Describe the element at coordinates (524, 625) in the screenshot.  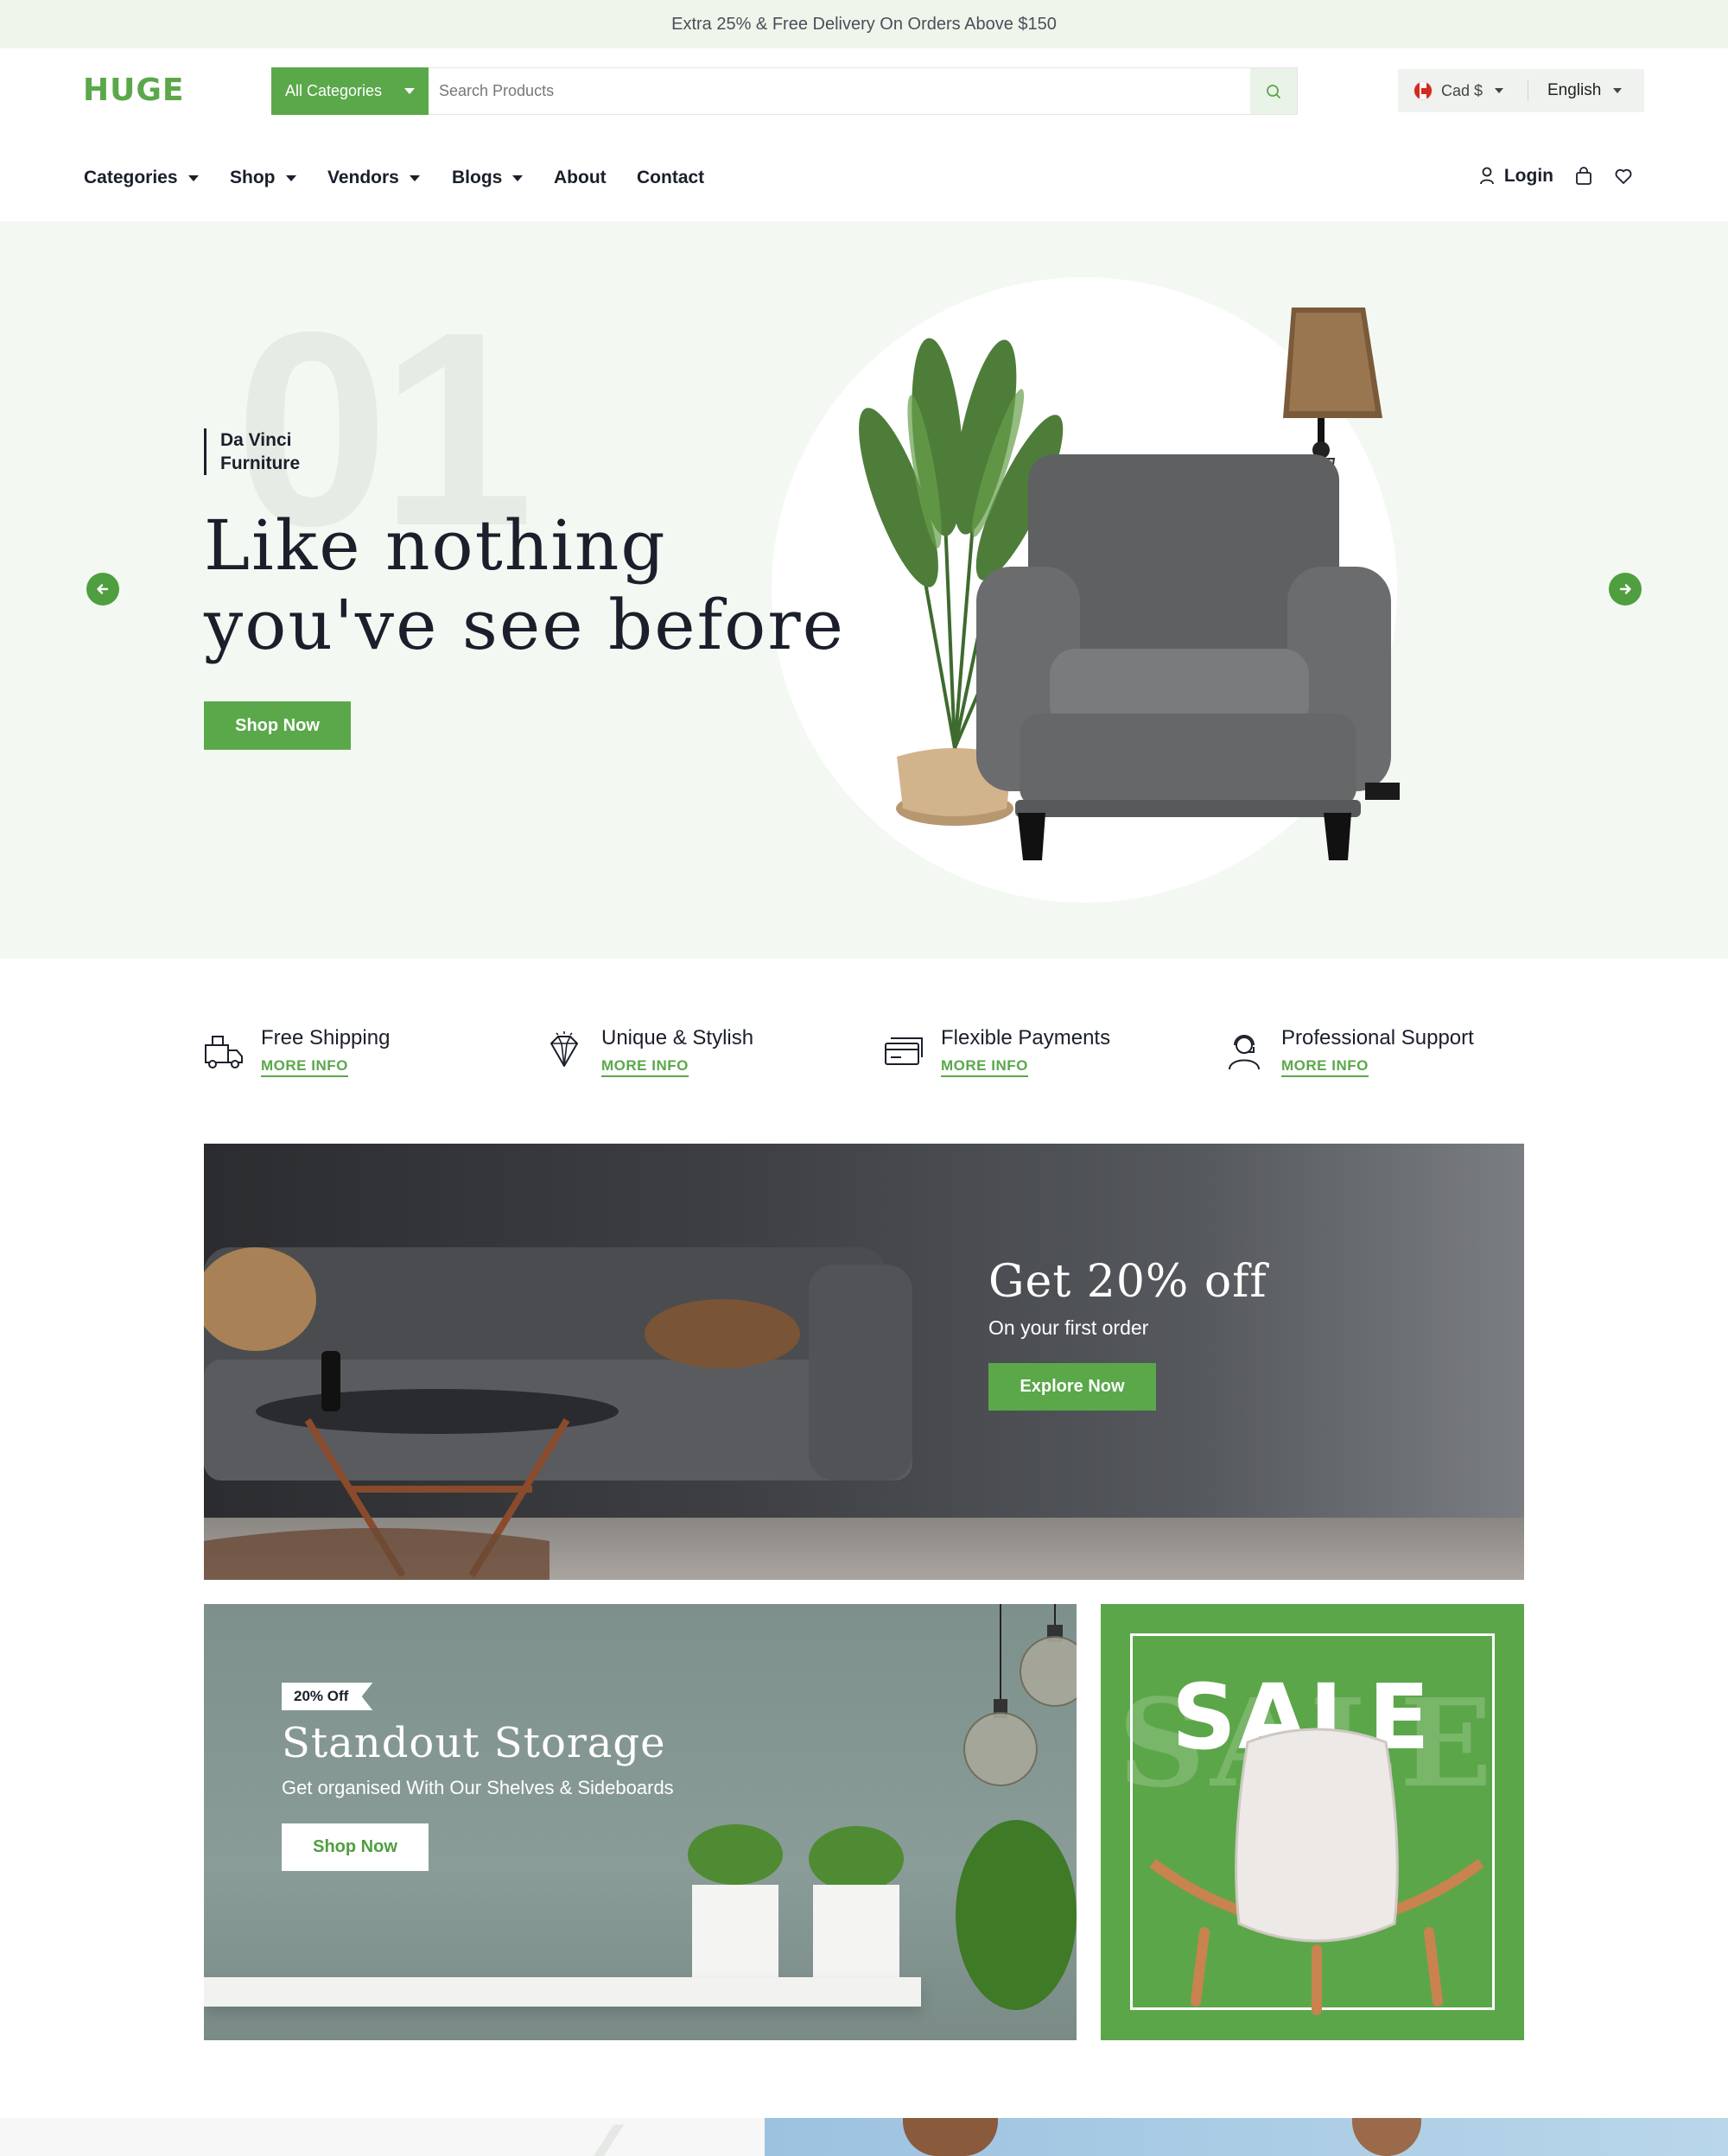
I see `hero-title-line: you've see before` at that location.